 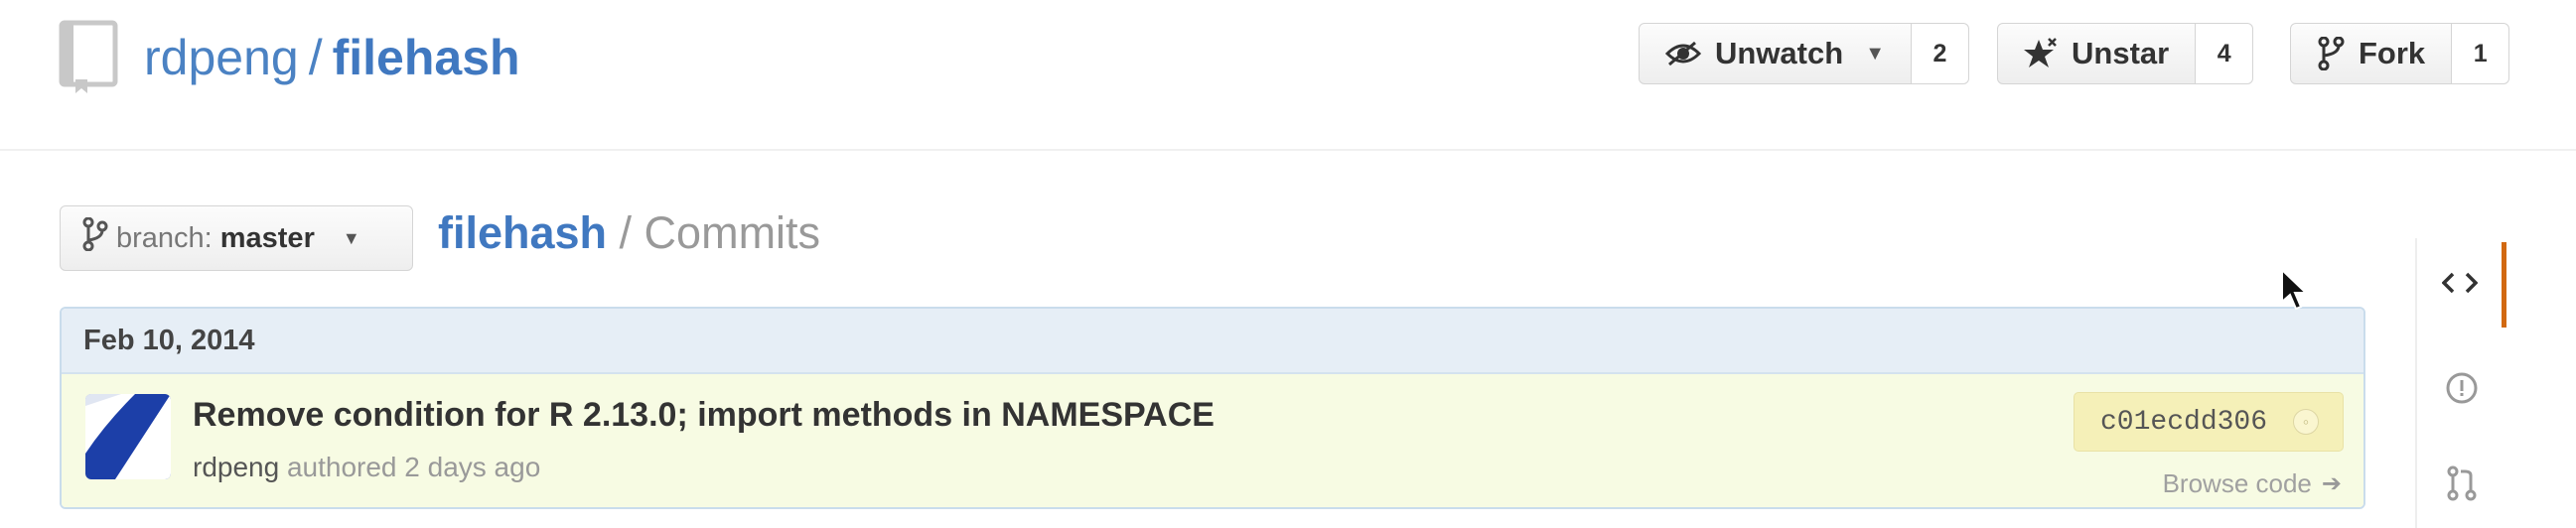 I want to click on commit-authored-time: authored 2 days ago, so click(x=410, y=467).